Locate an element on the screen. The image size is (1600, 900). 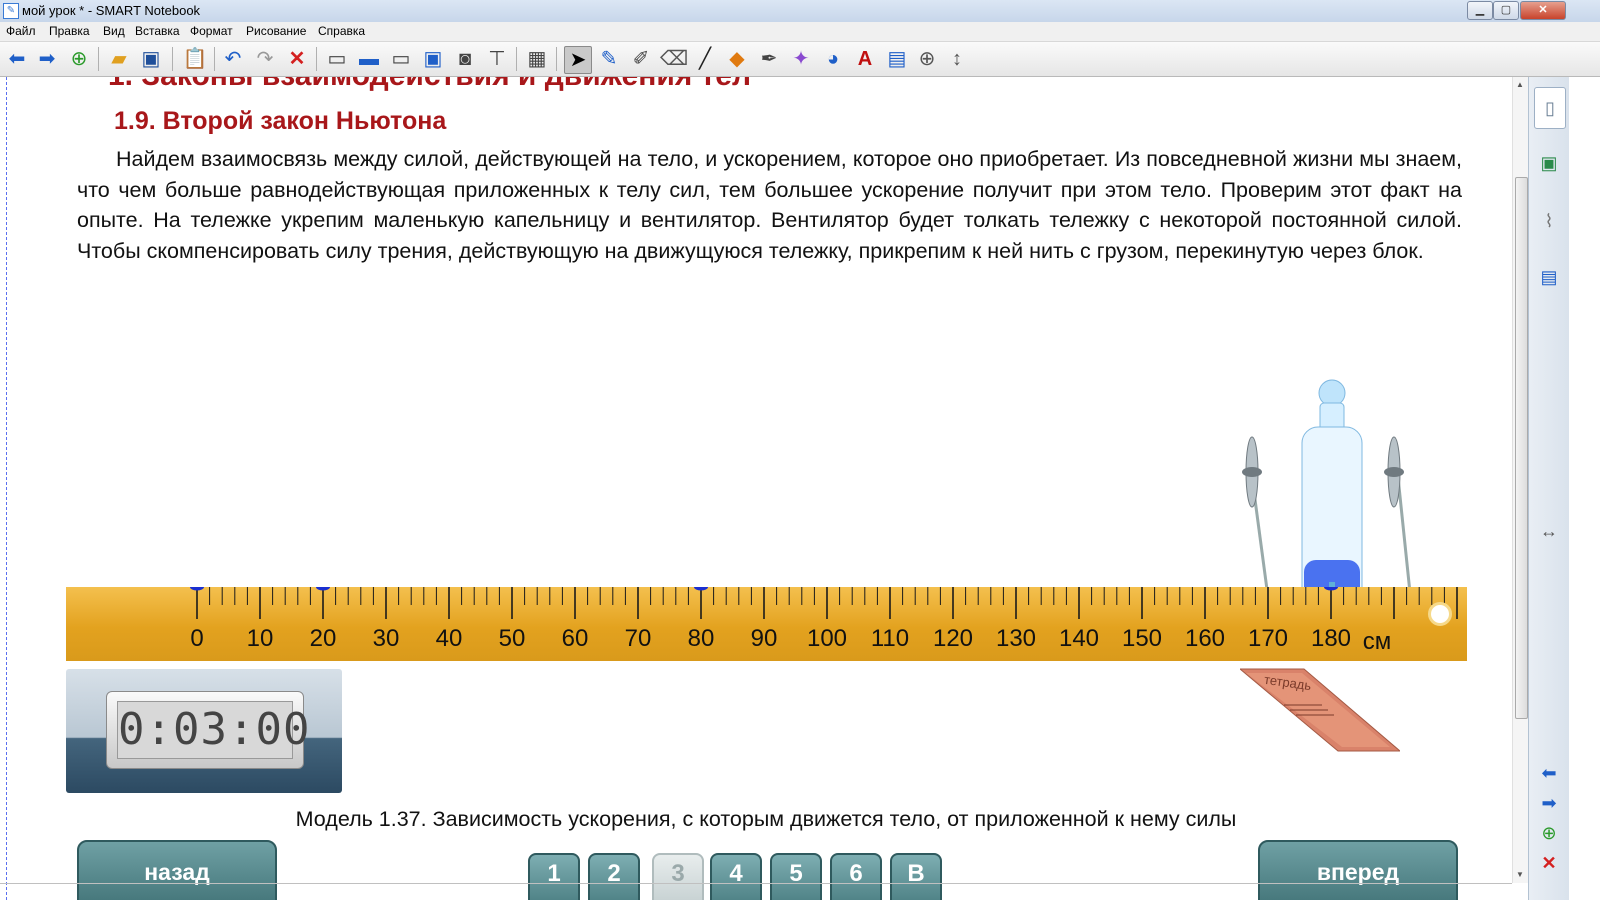
menu-help: Справка is located at coordinates (341, 31).